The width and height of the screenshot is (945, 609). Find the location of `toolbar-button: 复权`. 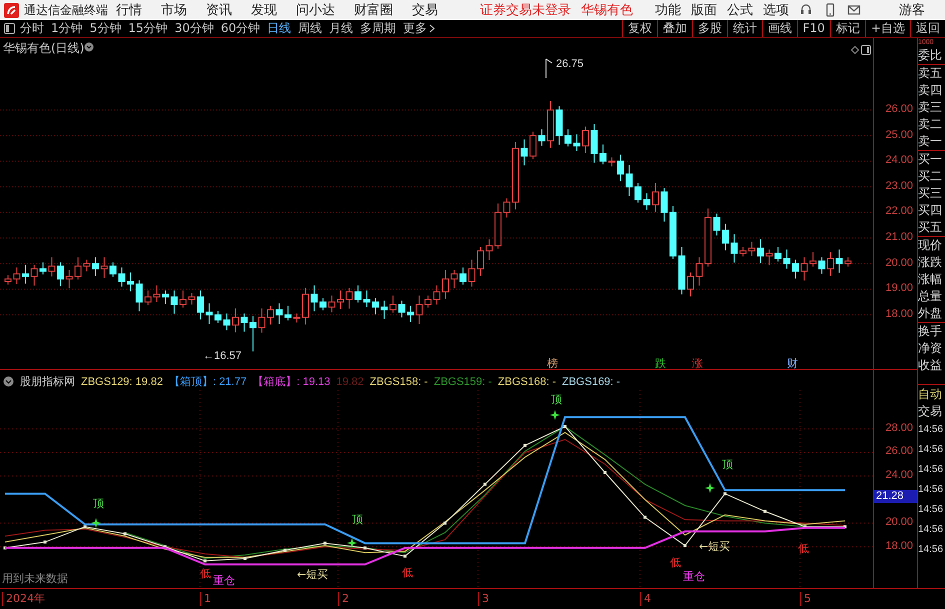

toolbar-button: 复权 is located at coordinates (639, 28).